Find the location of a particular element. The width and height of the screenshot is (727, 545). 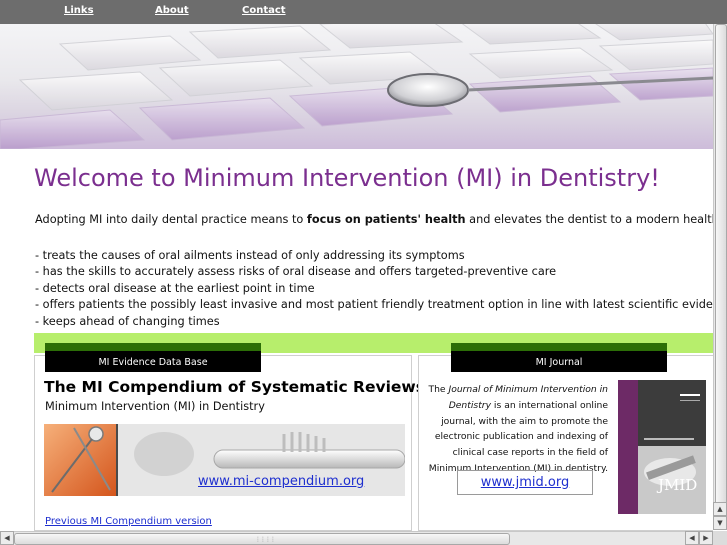

compendium-subtitle: Minimum Intervention (MI) in Dentistry is located at coordinates (155, 406).